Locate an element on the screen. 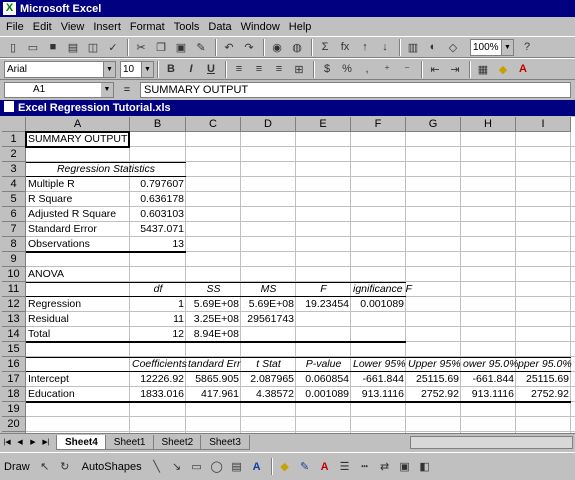  row-header-19: 19 is located at coordinates (14, 409).